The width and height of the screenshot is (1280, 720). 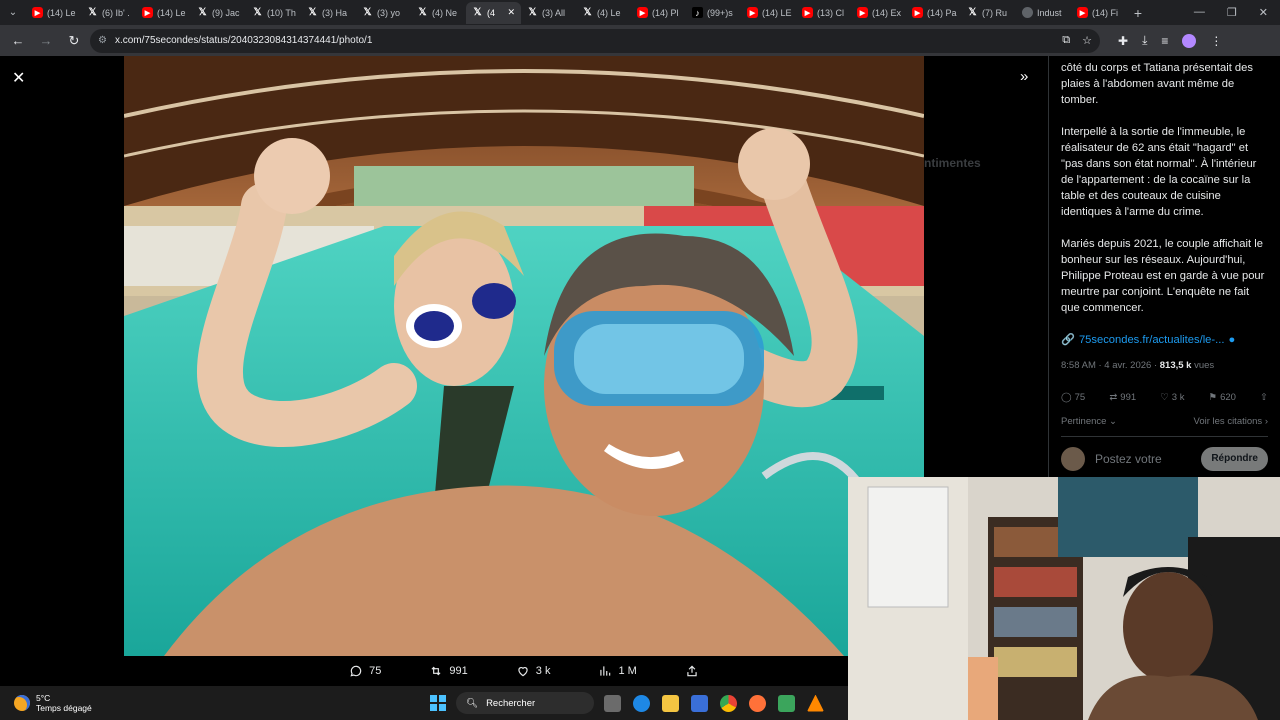 I want to click on vlc-icon, so click(x=815, y=703).